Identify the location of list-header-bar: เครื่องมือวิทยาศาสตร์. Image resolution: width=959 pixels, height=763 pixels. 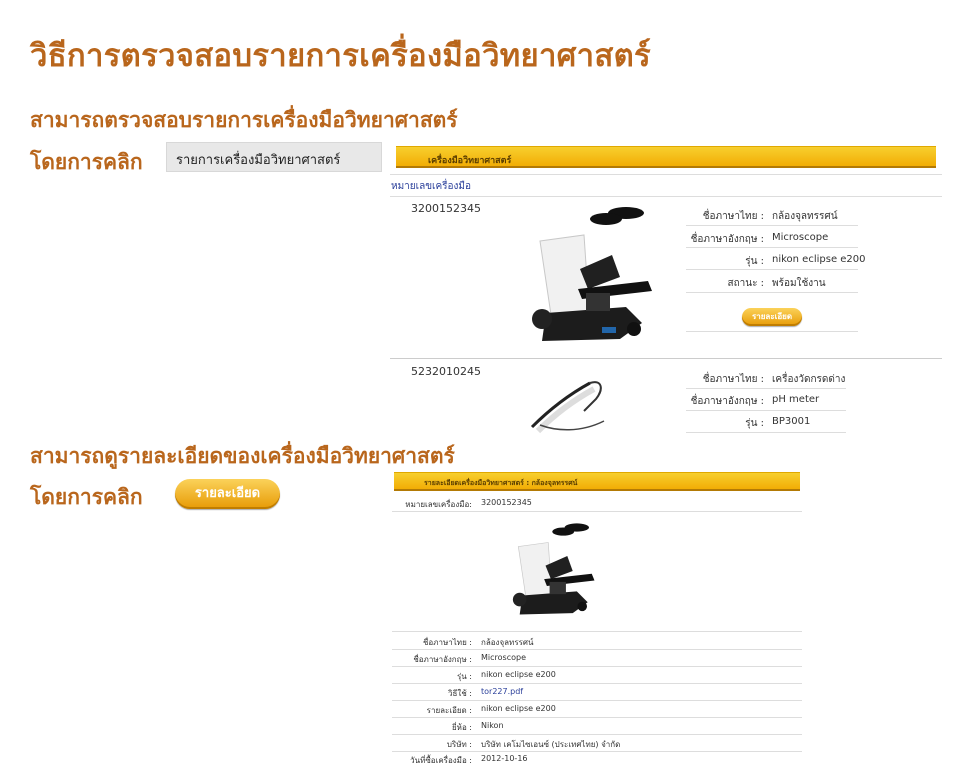
(666, 157).